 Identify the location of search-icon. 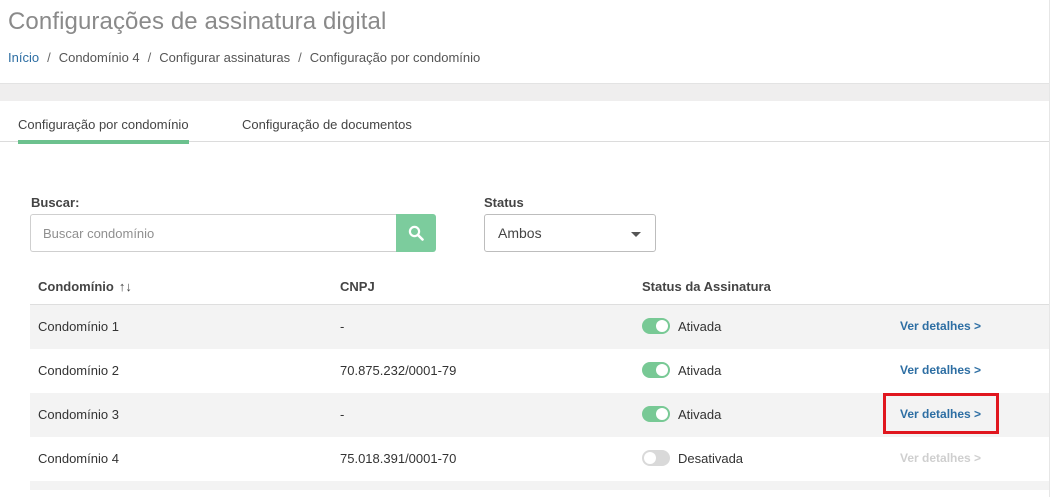
(416, 233).